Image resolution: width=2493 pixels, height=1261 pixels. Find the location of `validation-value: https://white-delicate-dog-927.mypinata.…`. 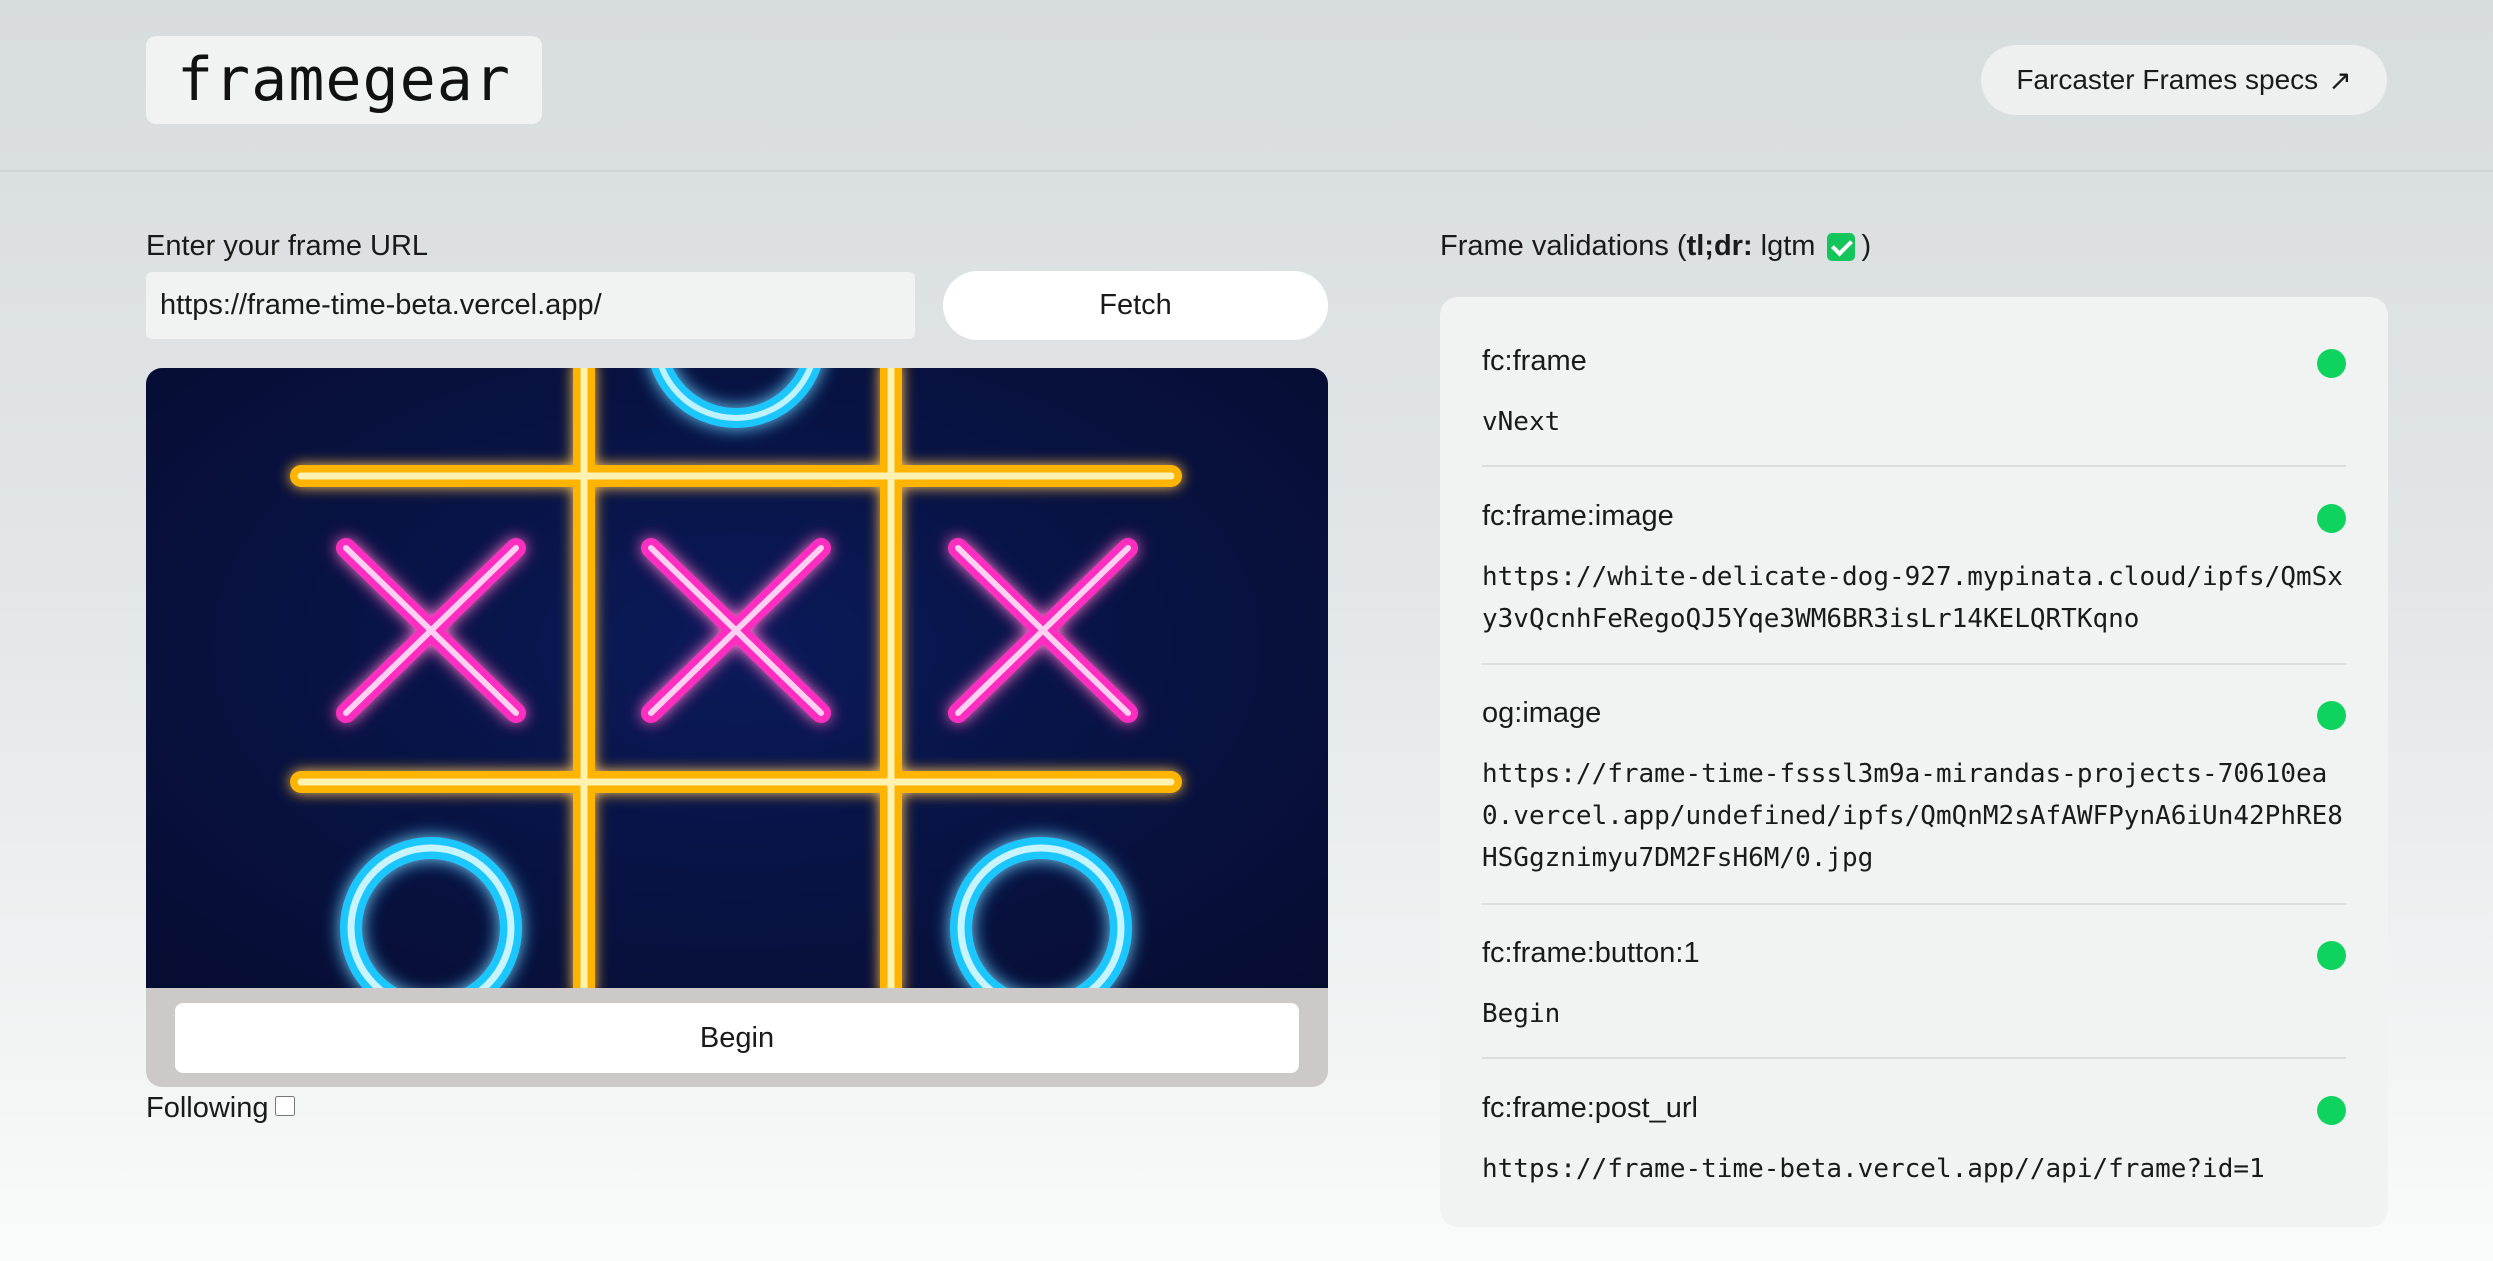

validation-value: https://white-delicate-dog-927.mypinata.… is located at coordinates (1912, 598).